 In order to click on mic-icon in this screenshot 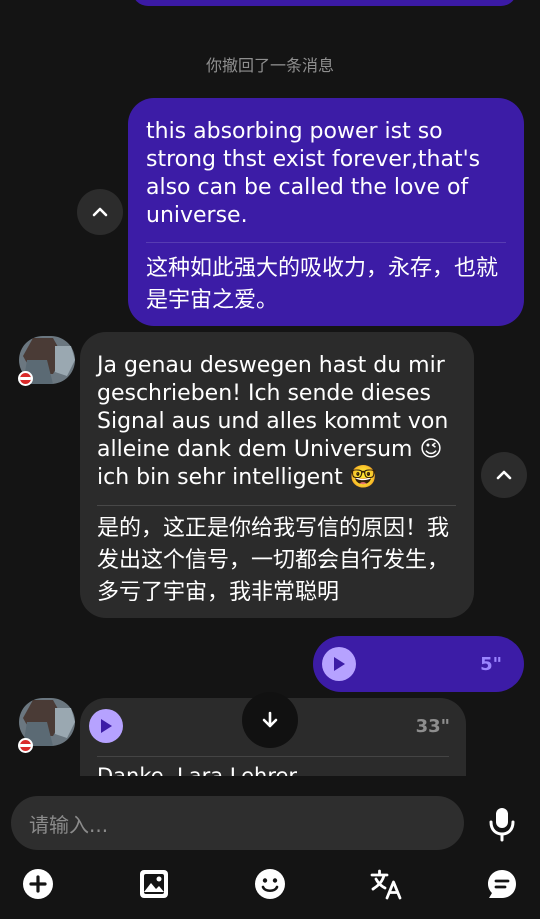, I will do `click(502, 825)`.